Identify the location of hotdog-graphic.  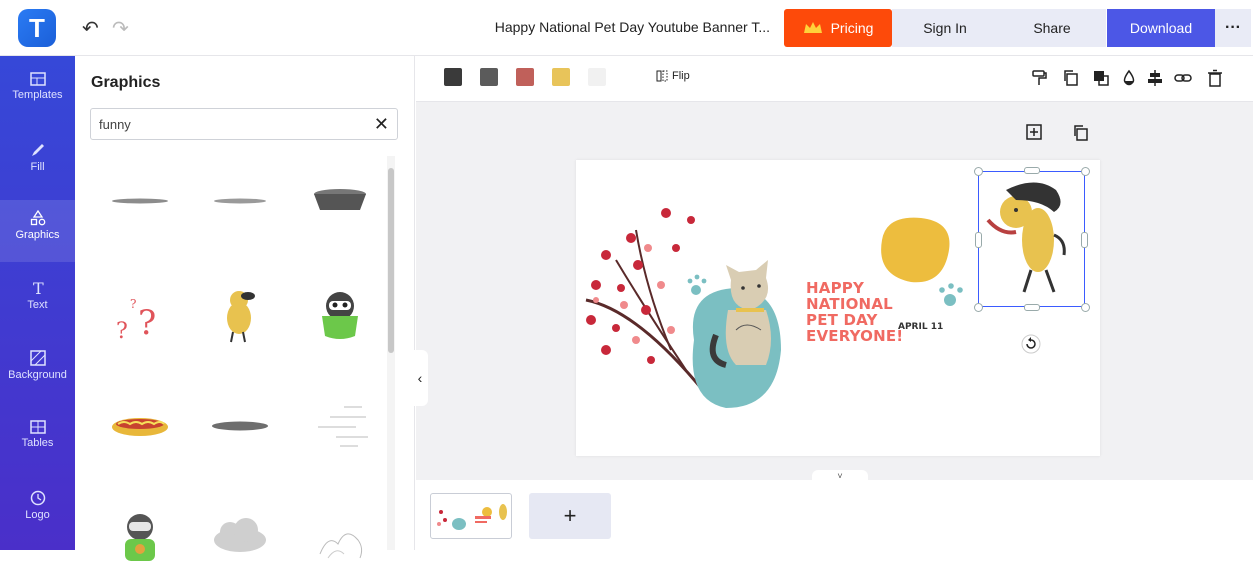
(140, 427).